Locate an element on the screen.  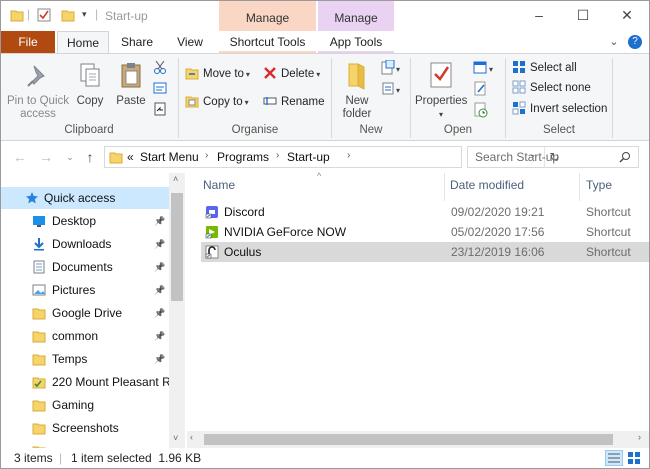
help-icon: ? is located at coordinates (635, 42).